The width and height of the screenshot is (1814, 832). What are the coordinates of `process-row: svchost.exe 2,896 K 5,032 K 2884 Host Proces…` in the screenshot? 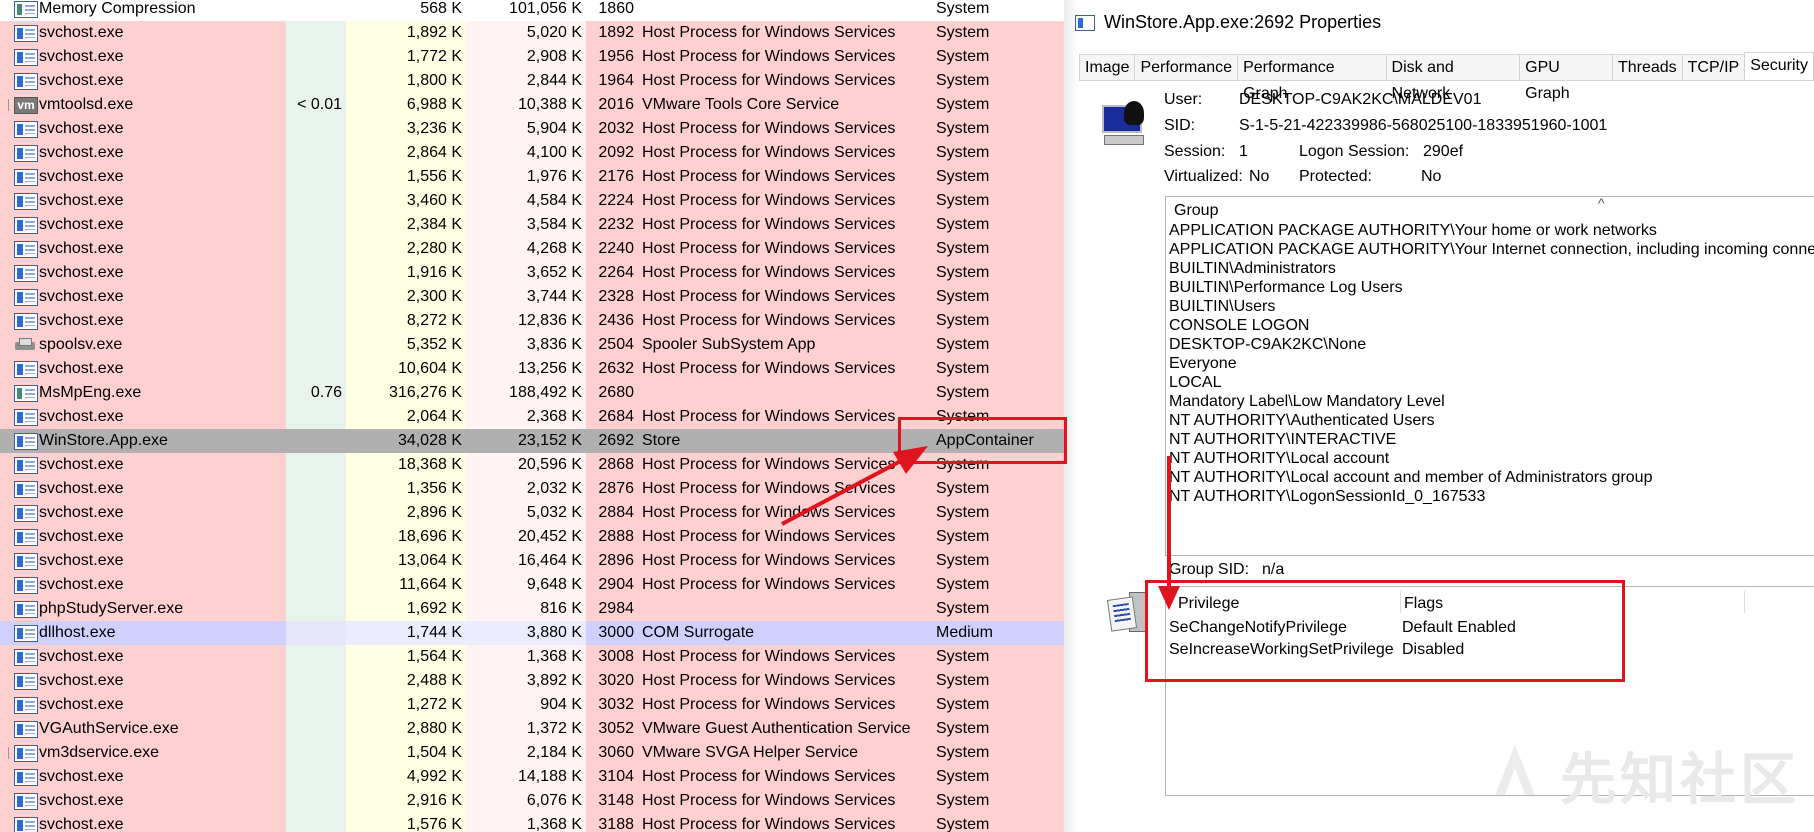 It's located at (532, 513).